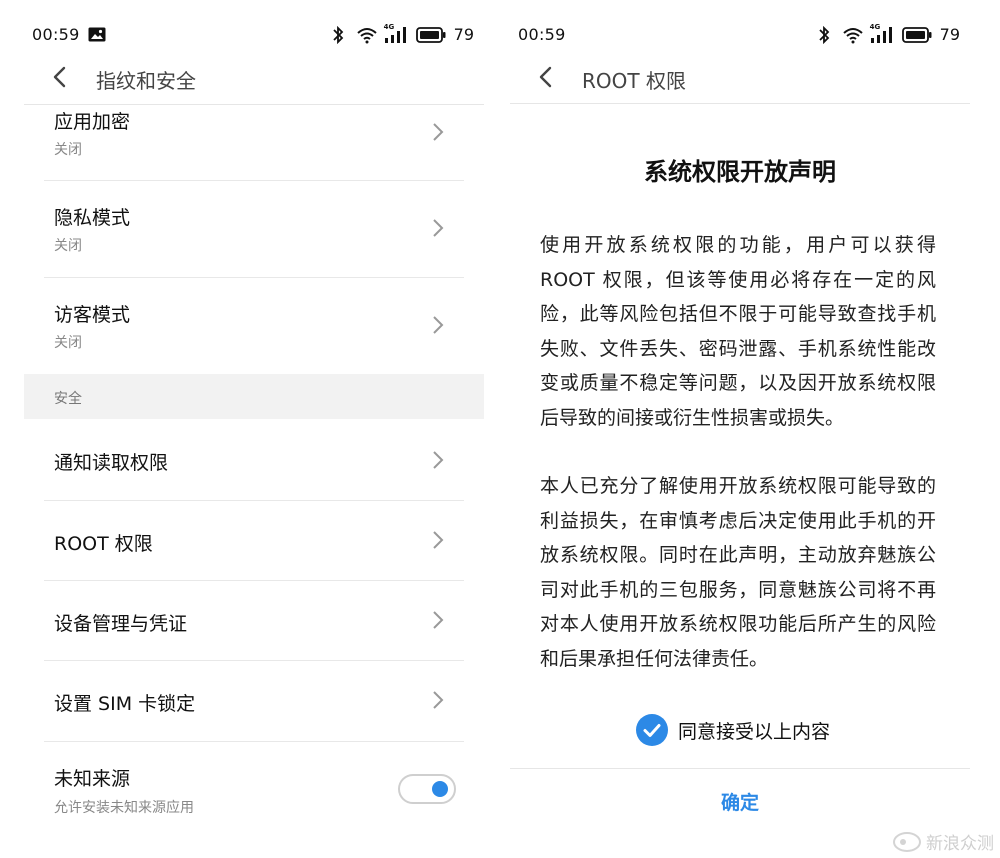 Image resolution: width=1000 pixels, height=858 pixels. What do you see at coordinates (960, 844) in the screenshot?
I see `watermark-text: 新浪众测` at bounding box center [960, 844].